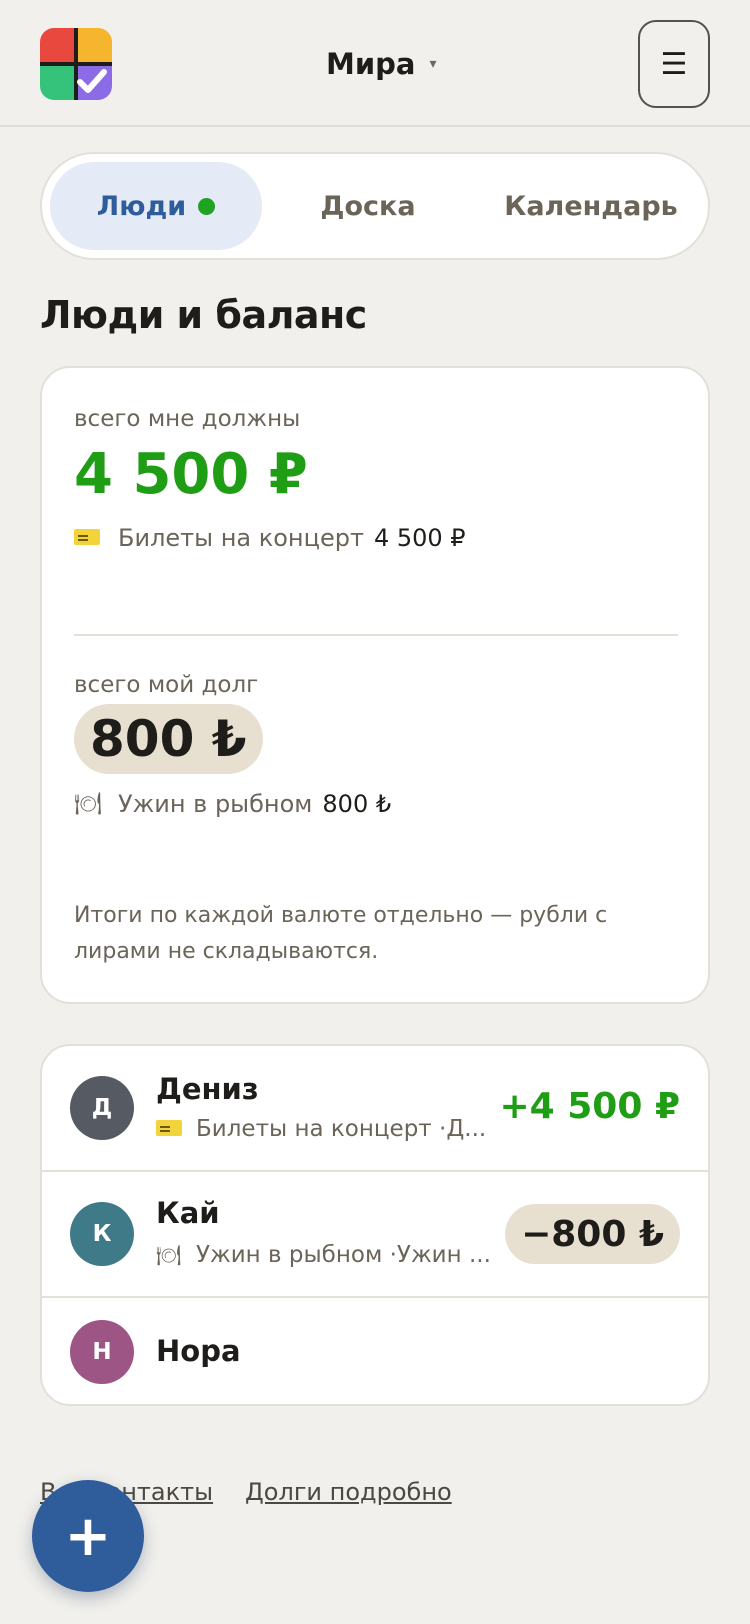 Image resolution: width=750 pixels, height=1624 pixels. I want to click on owed-label: всего мне должны, so click(187, 419).